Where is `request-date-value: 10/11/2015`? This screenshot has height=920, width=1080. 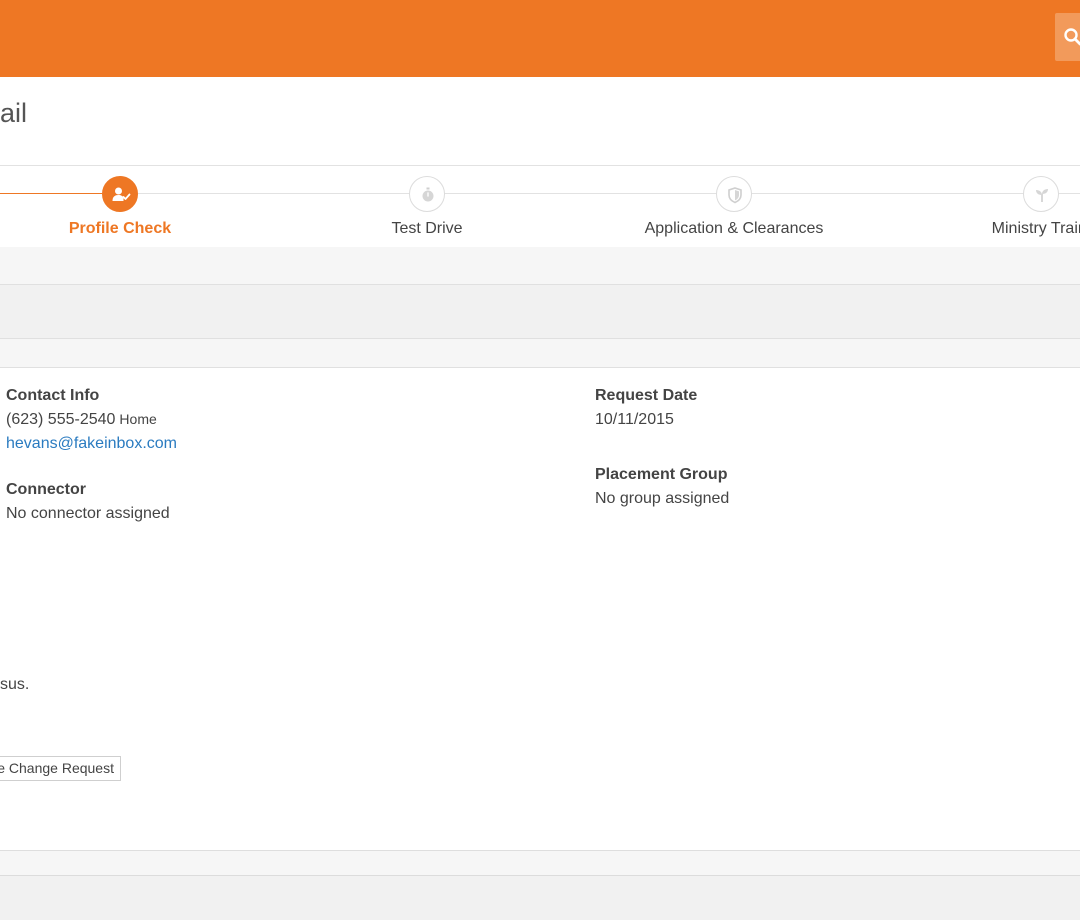
request-date-value: 10/11/2015 is located at coordinates (634, 419).